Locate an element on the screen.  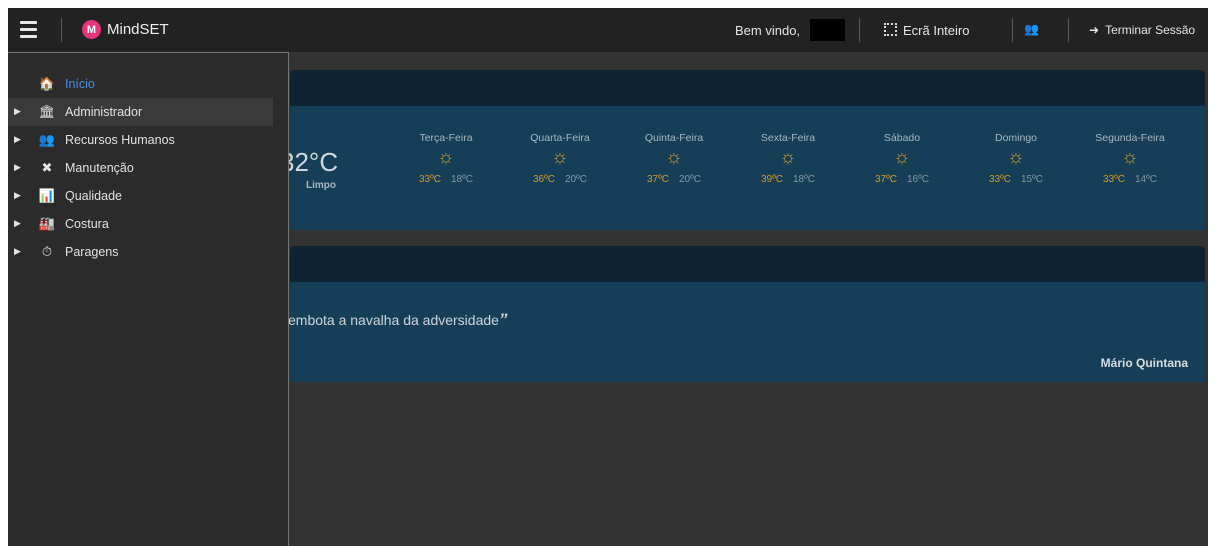
stopwatch-icon: ⏱ is located at coordinates (47, 251).